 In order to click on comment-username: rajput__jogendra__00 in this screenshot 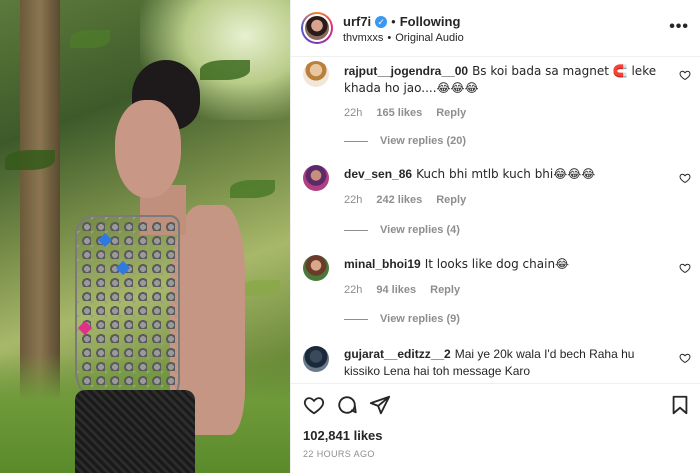, I will do `click(406, 71)`.